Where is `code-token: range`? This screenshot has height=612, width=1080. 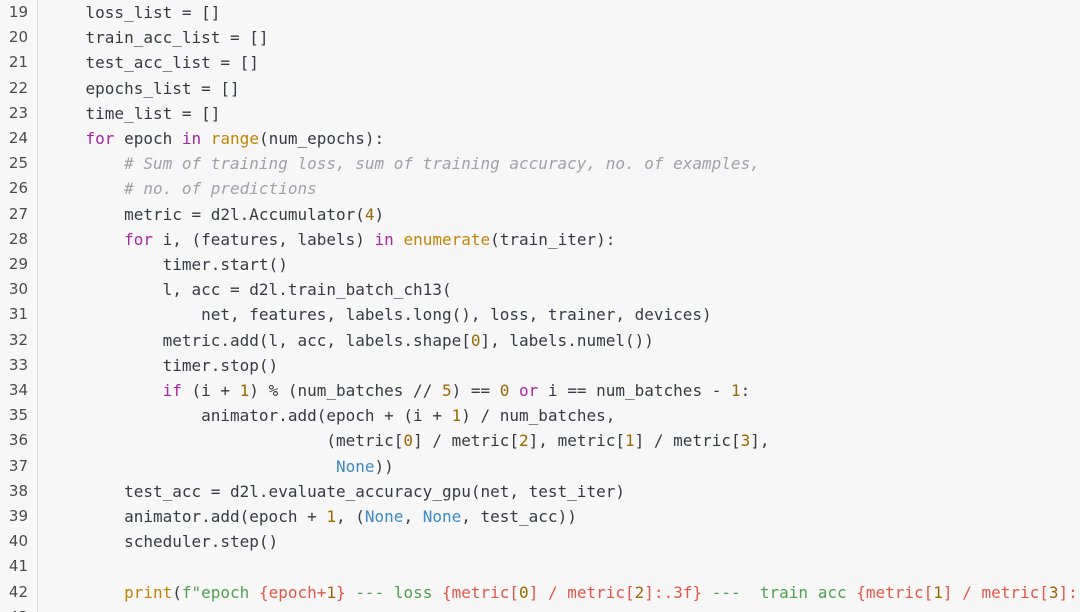 code-token: range is located at coordinates (234, 138).